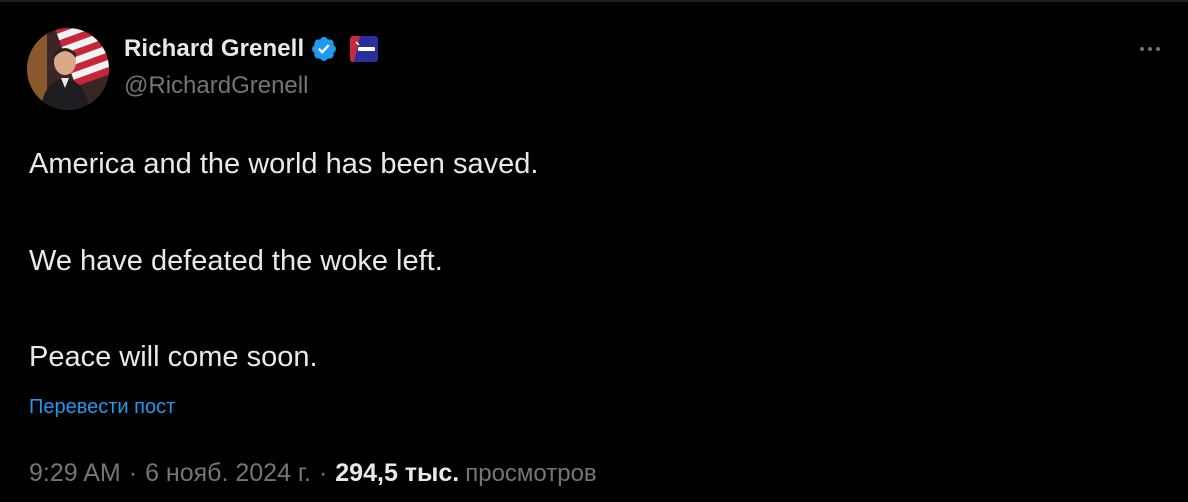 This screenshot has height=502, width=1188. What do you see at coordinates (228, 473) in the screenshot?
I see `post-date: 6 нояб. 2024 г.` at bounding box center [228, 473].